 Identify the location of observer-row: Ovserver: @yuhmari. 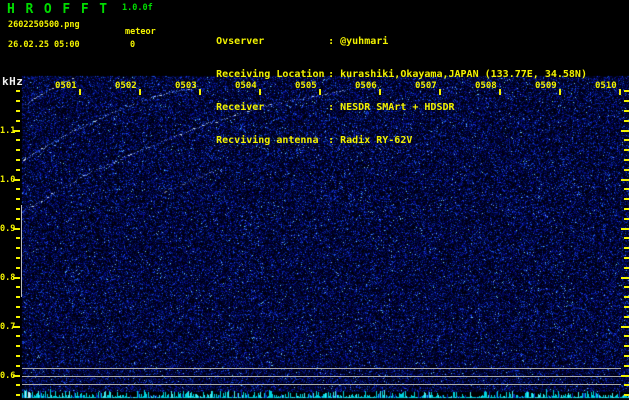
(383, 36).